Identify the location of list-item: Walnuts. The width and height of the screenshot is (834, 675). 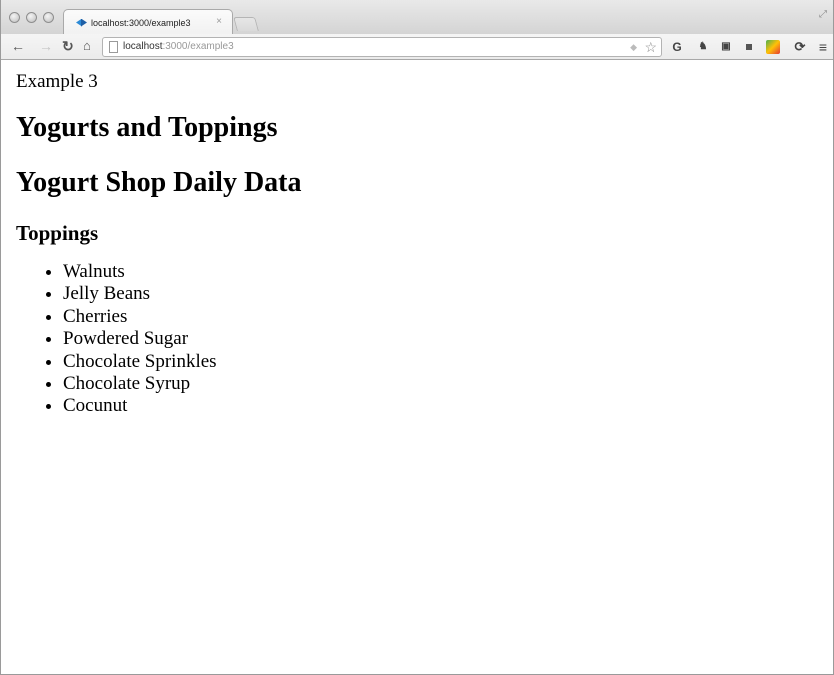
(440, 272).